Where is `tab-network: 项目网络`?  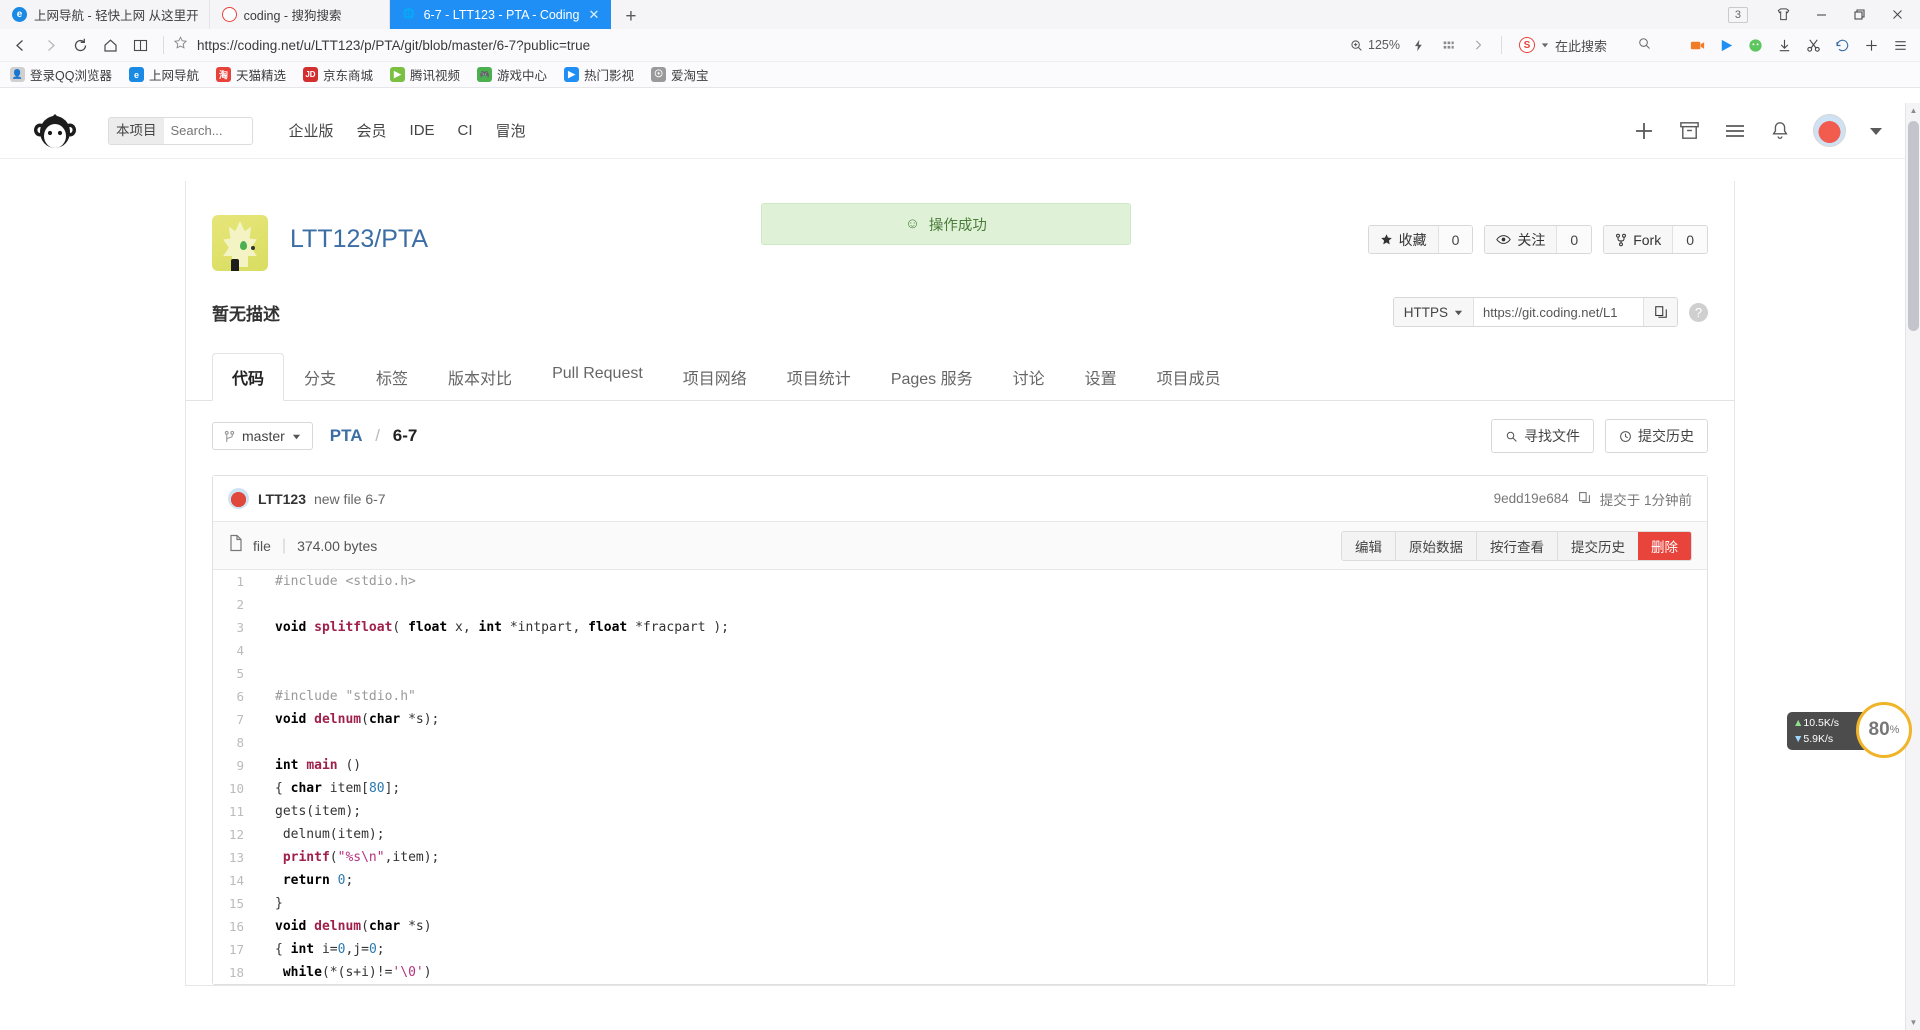
tab-network: 项目网络 is located at coordinates (715, 377).